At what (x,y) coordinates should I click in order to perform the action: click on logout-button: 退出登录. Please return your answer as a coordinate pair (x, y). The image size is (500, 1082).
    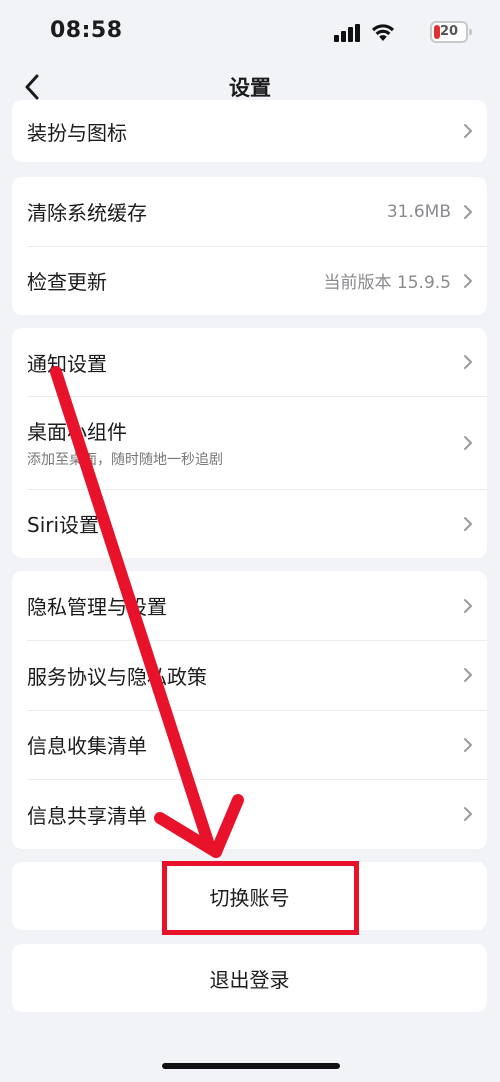
    Looking at the image, I should click on (249, 978).